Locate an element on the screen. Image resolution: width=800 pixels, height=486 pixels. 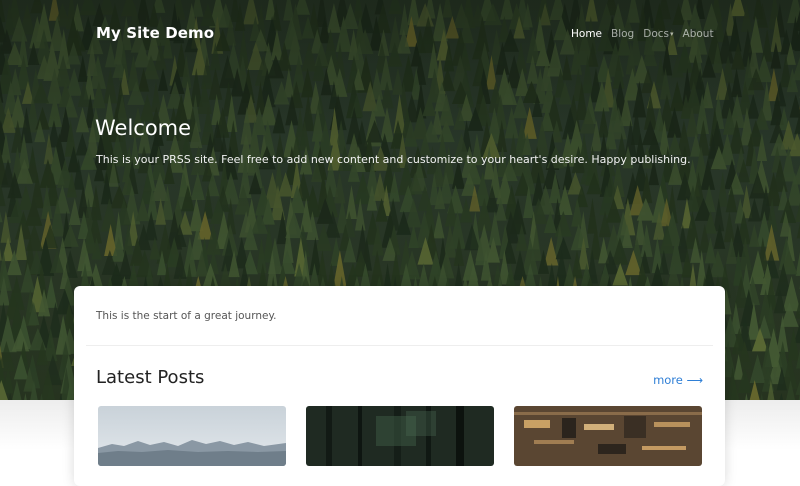
nav-link-docs-label: Docs is located at coordinates (656, 34).